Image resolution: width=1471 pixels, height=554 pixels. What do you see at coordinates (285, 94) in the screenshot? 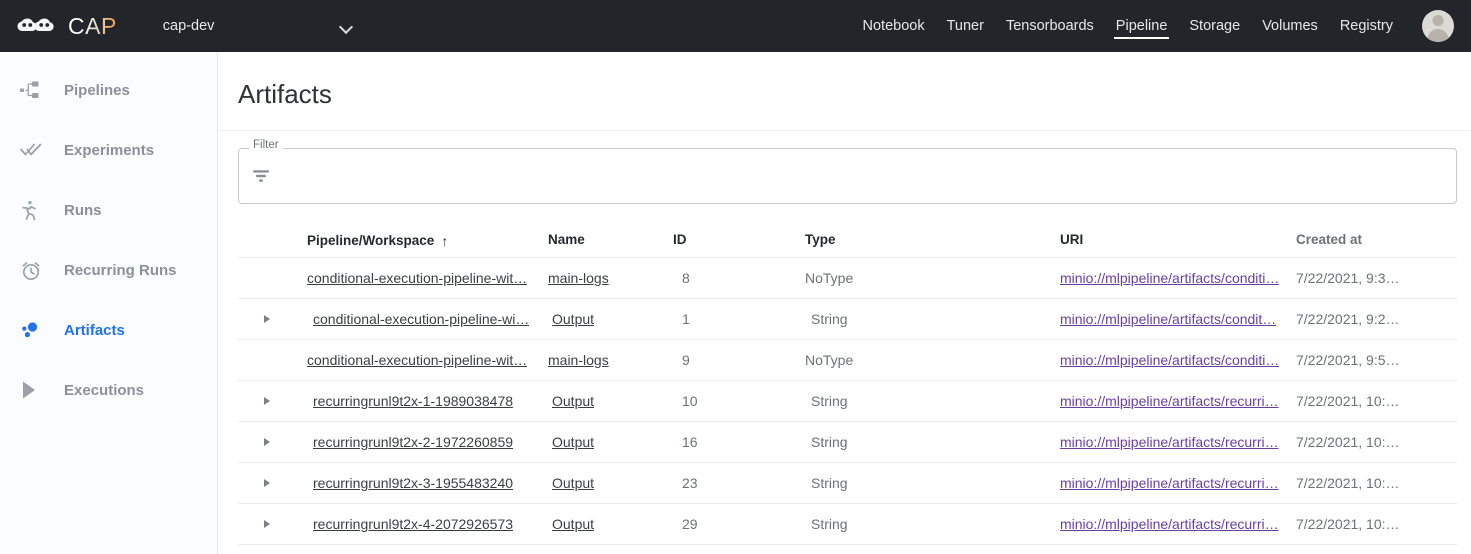
I see `page-title: Artifacts` at bounding box center [285, 94].